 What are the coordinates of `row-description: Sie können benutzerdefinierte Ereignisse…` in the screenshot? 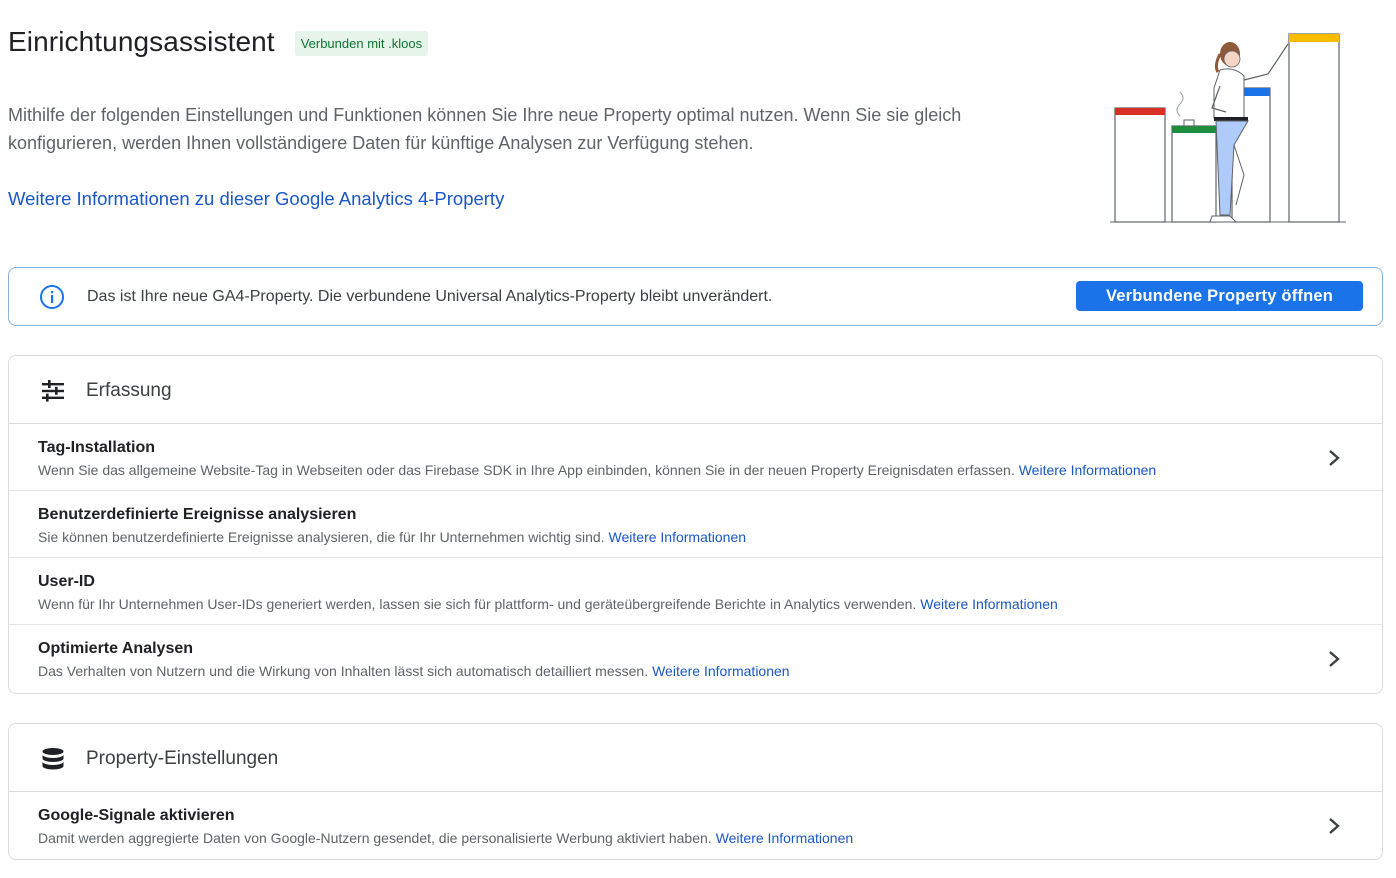 It's located at (392, 537).